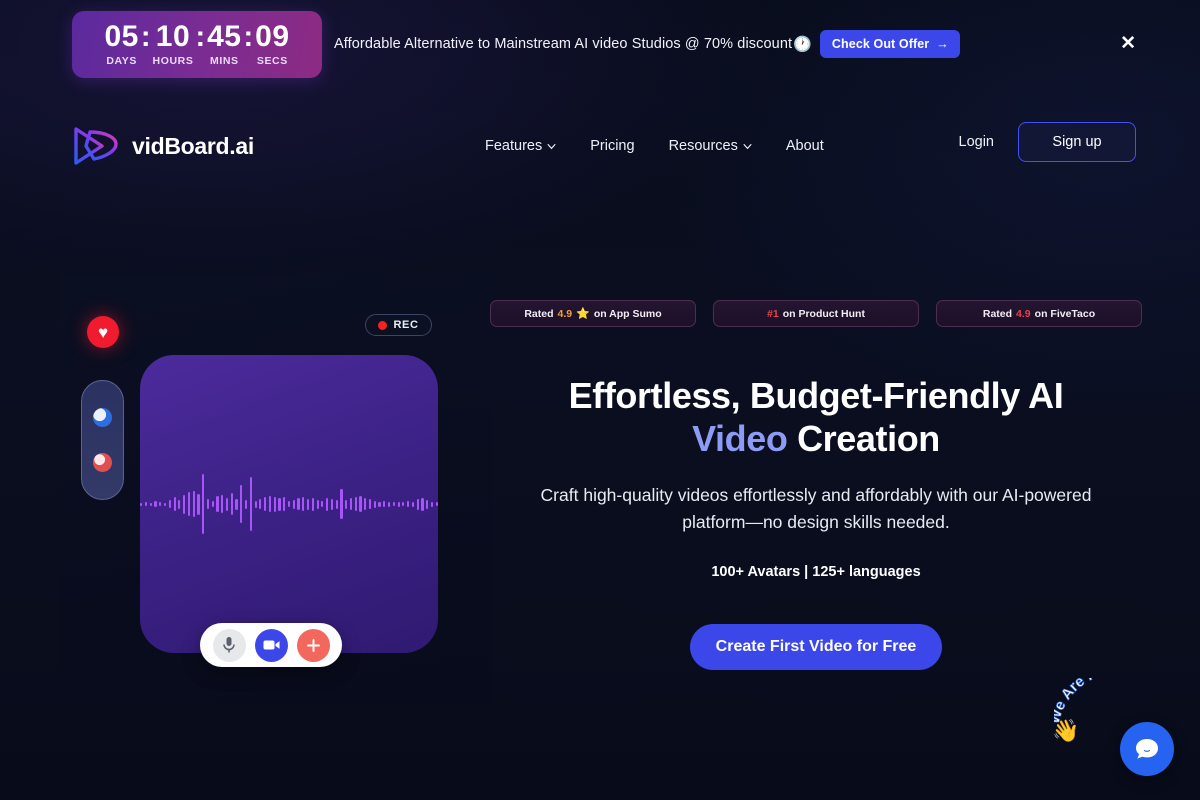 The width and height of the screenshot is (1200, 800). I want to click on badge-prefix: Rated, so click(997, 313).